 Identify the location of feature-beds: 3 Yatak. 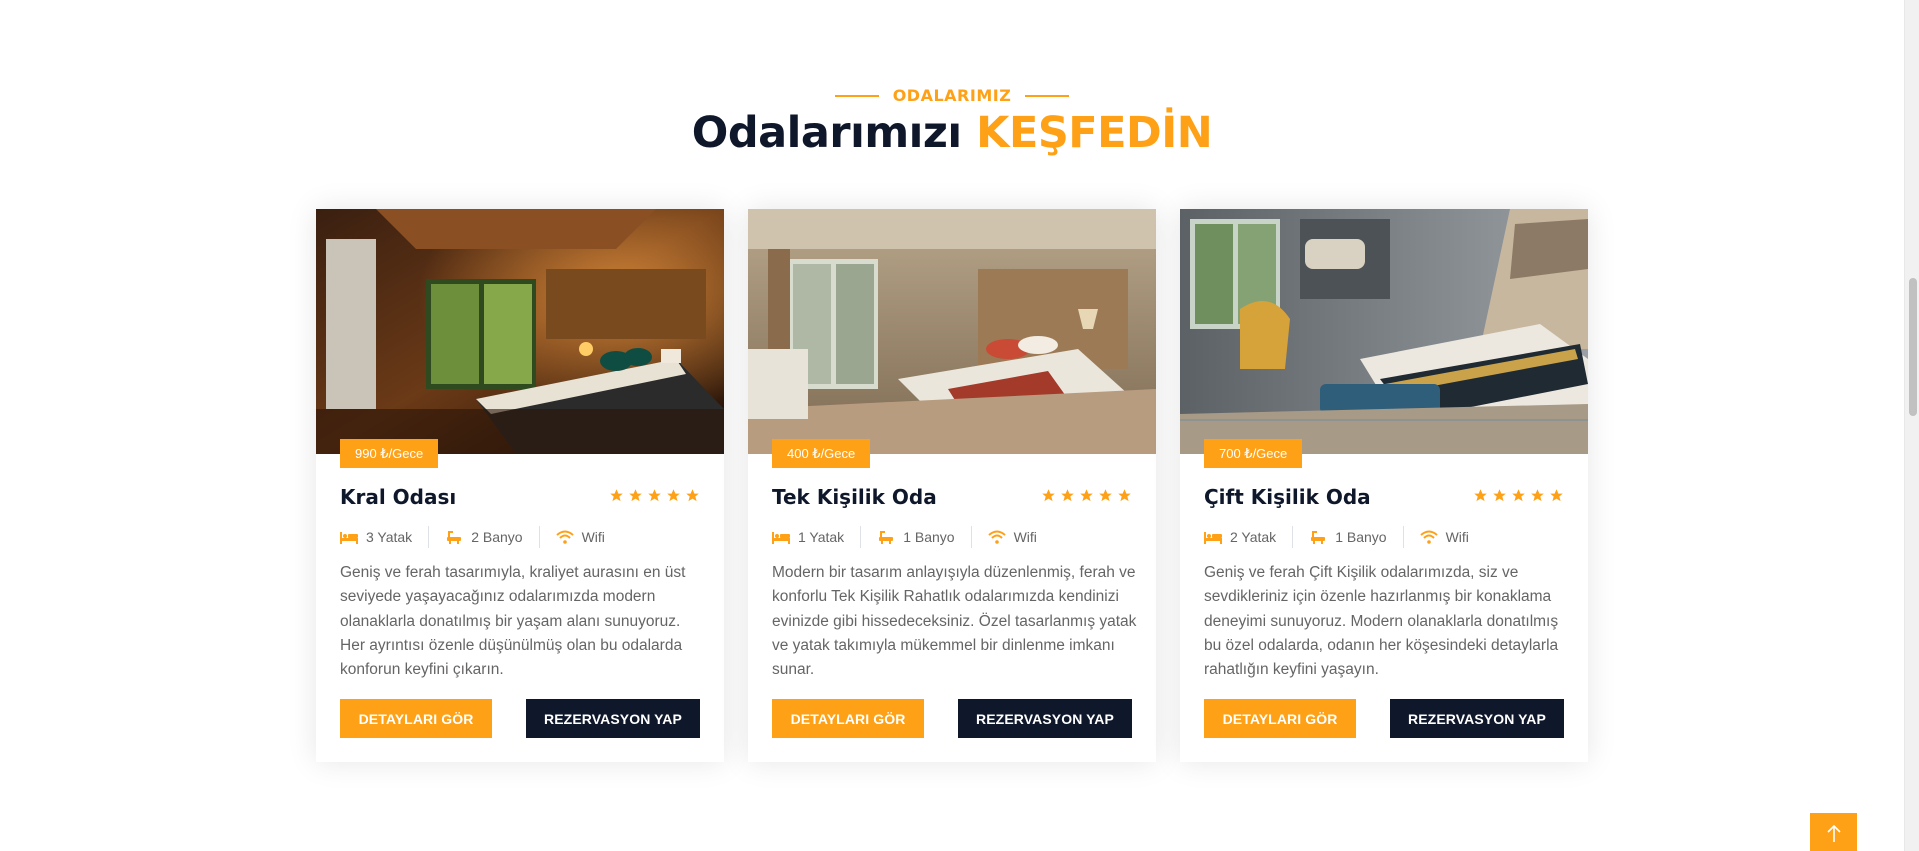
(385, 537).